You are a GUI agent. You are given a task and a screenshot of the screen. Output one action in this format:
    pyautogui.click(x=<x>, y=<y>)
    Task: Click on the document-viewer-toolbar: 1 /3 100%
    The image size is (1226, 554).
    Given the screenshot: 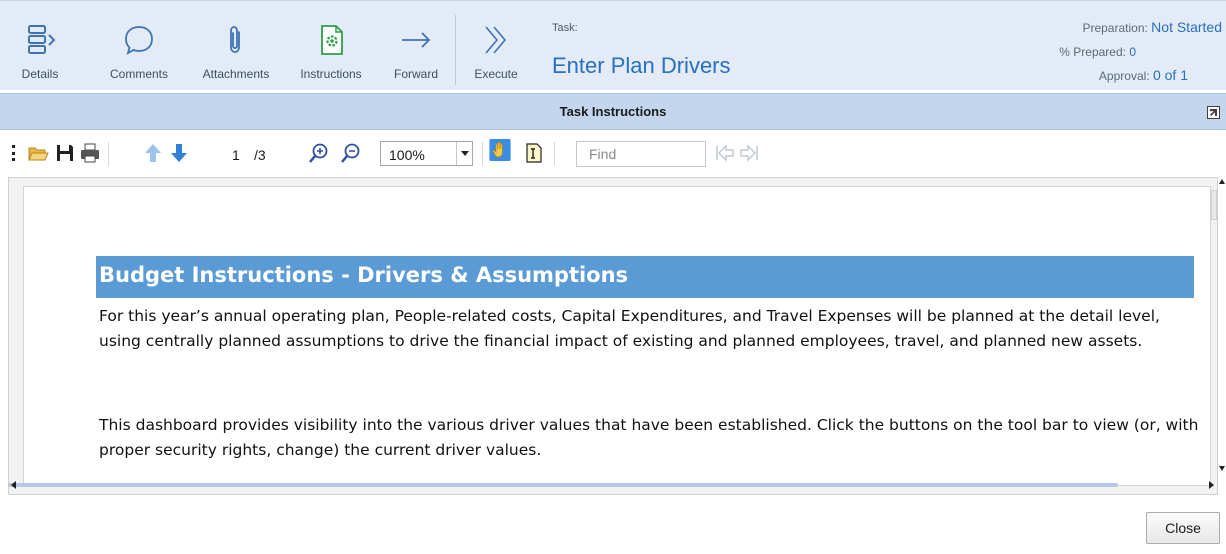 What is the action you would take?
    pyautogui.click(x=617, y=152)
    